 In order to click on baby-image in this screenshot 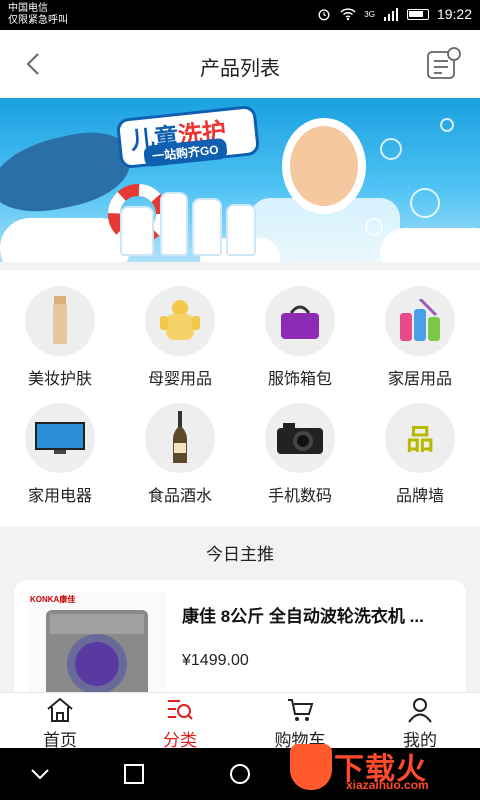, I will do `click(324, 166)`.